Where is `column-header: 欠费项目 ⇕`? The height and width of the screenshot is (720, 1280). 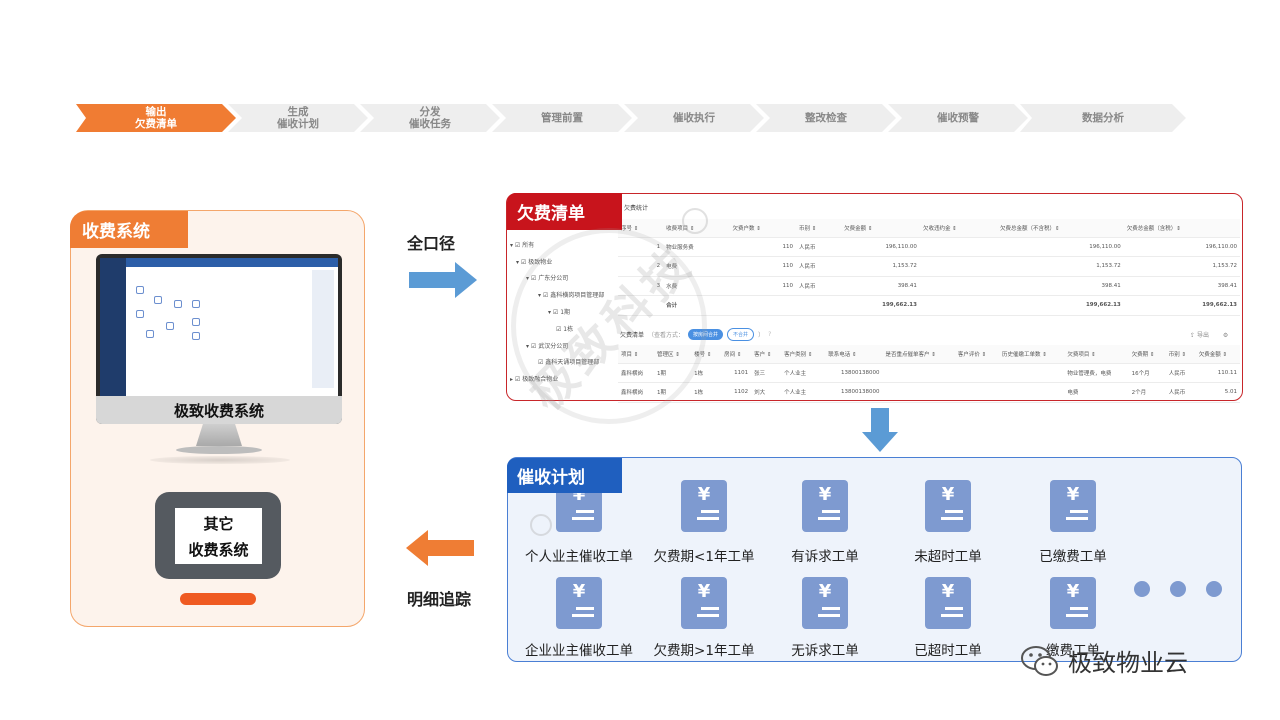
column-header: 欠费项目 ⇕ is located at coordinates (1096, 354).